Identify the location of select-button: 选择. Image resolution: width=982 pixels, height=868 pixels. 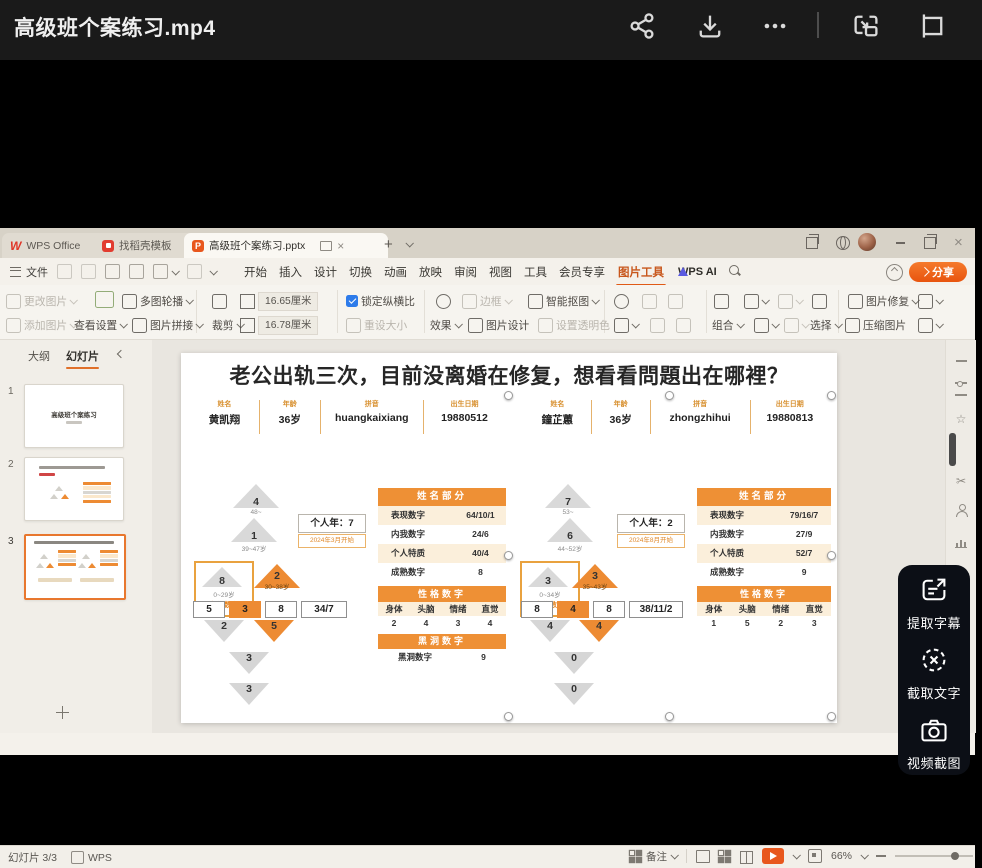
(826, 325).